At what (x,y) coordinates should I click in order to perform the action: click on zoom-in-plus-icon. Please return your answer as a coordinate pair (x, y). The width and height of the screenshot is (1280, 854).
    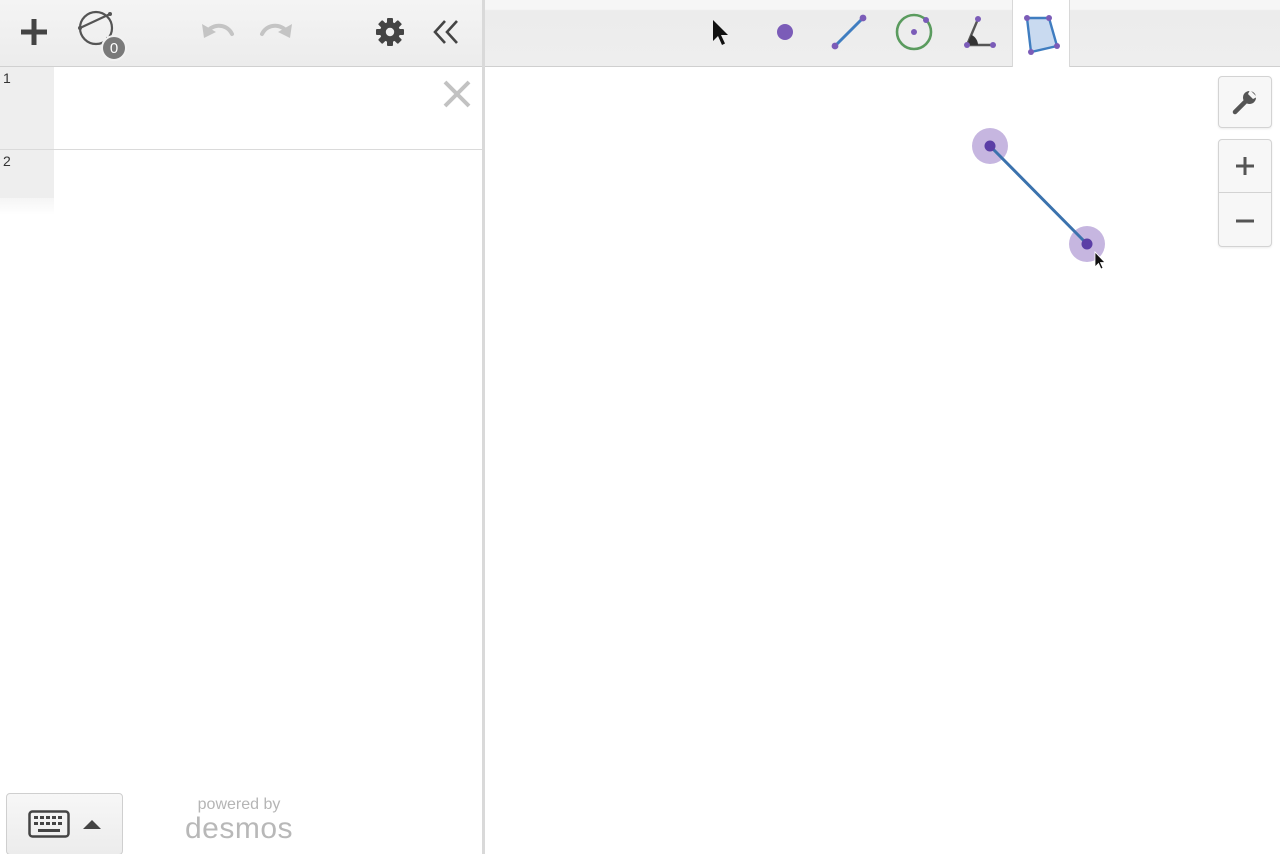
    Looking at the image, I should click on (1245, 166).